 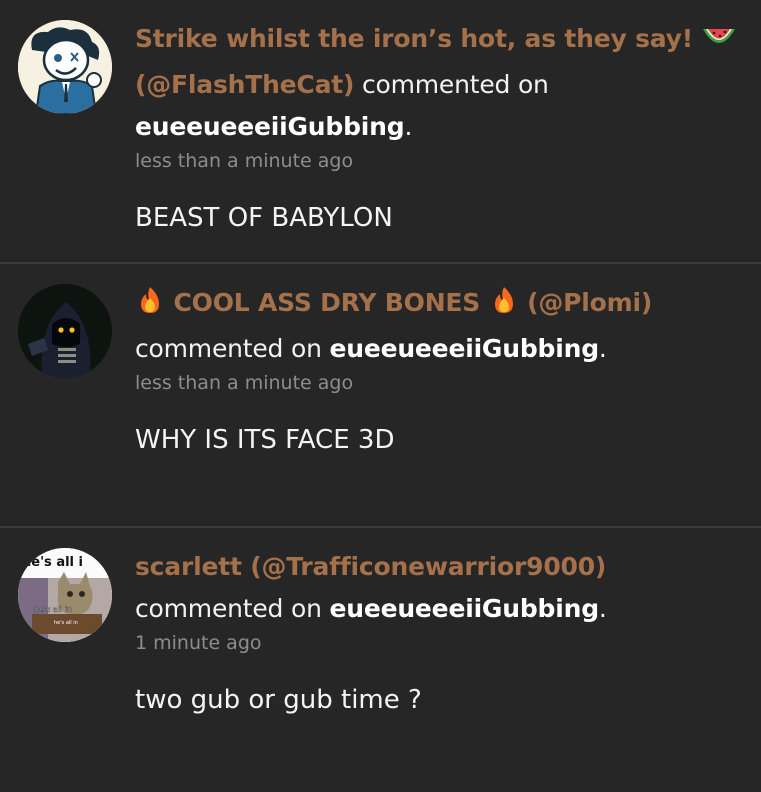 I want to click on timestamp: 1 minute ago, so click(x=438, y=643).